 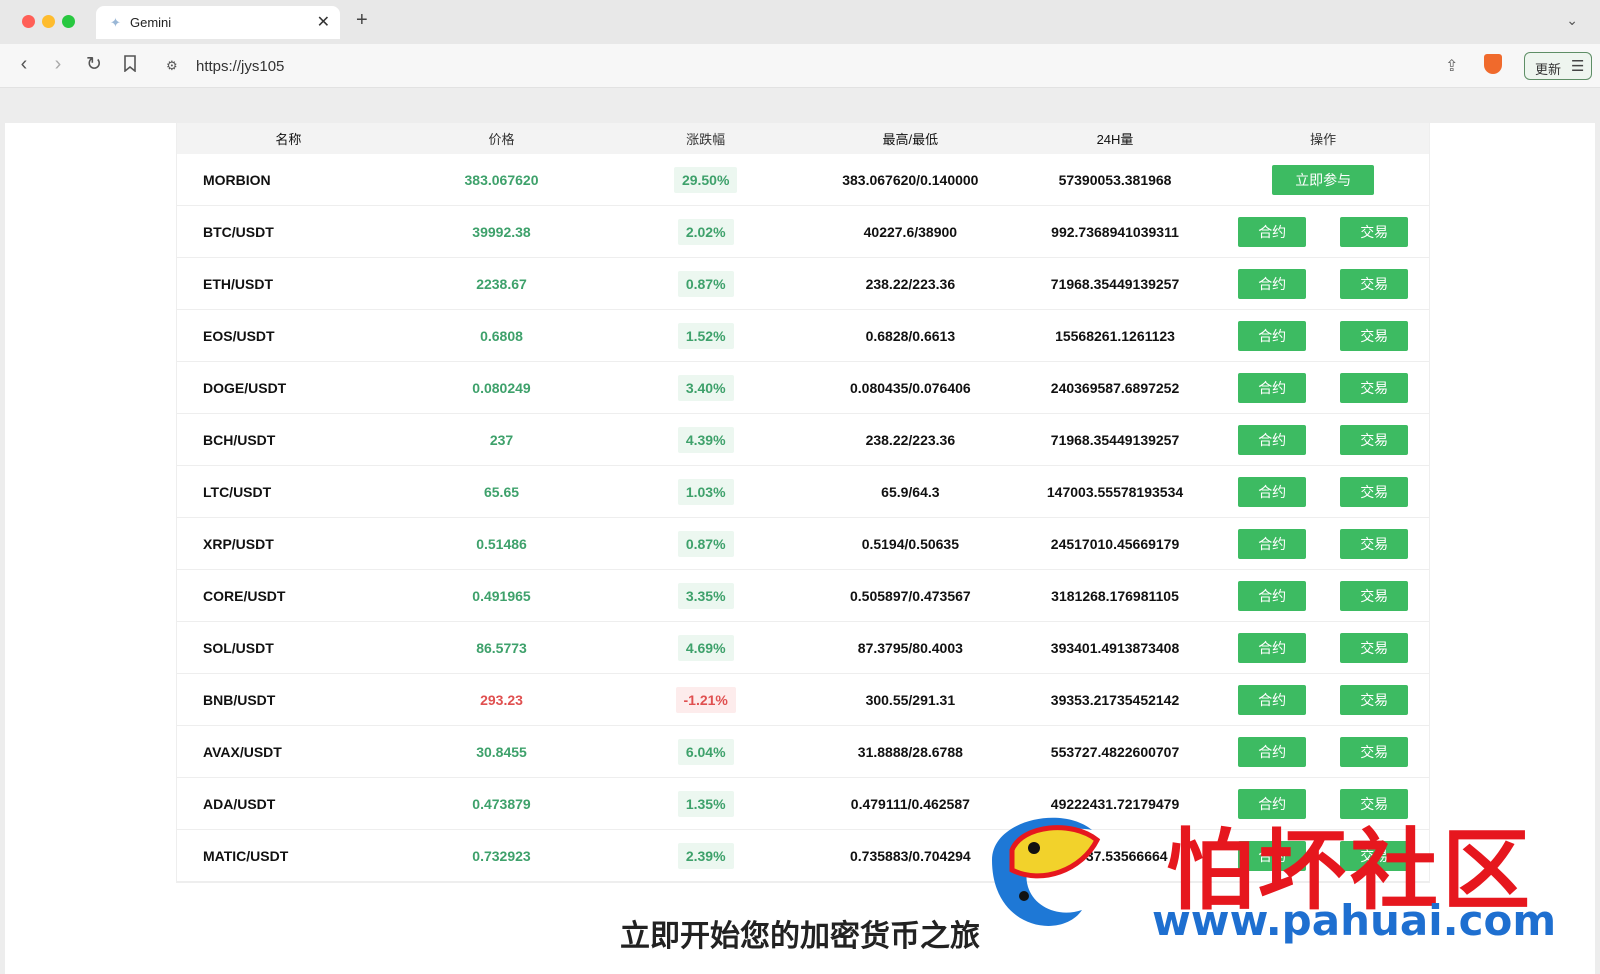 I want to click on bookmark-icon, so click(x=130, y=66).